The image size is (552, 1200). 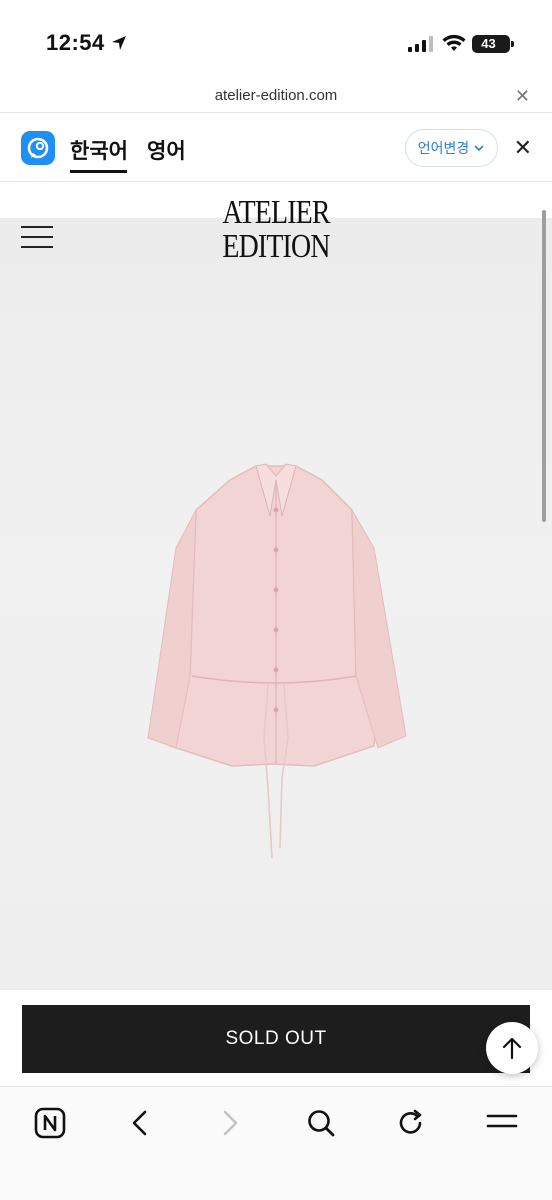 What do you see at coordinates (119, 43) in the screenshot?
I see `location-arrow-icon` at bounding box center [119, 43].